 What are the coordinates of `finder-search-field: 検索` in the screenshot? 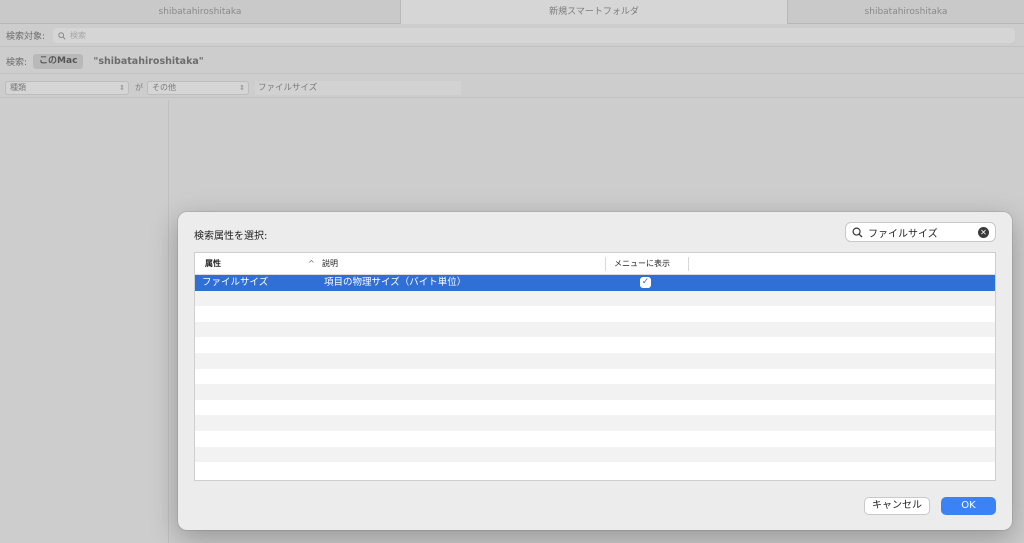 It's located at (534, 35).